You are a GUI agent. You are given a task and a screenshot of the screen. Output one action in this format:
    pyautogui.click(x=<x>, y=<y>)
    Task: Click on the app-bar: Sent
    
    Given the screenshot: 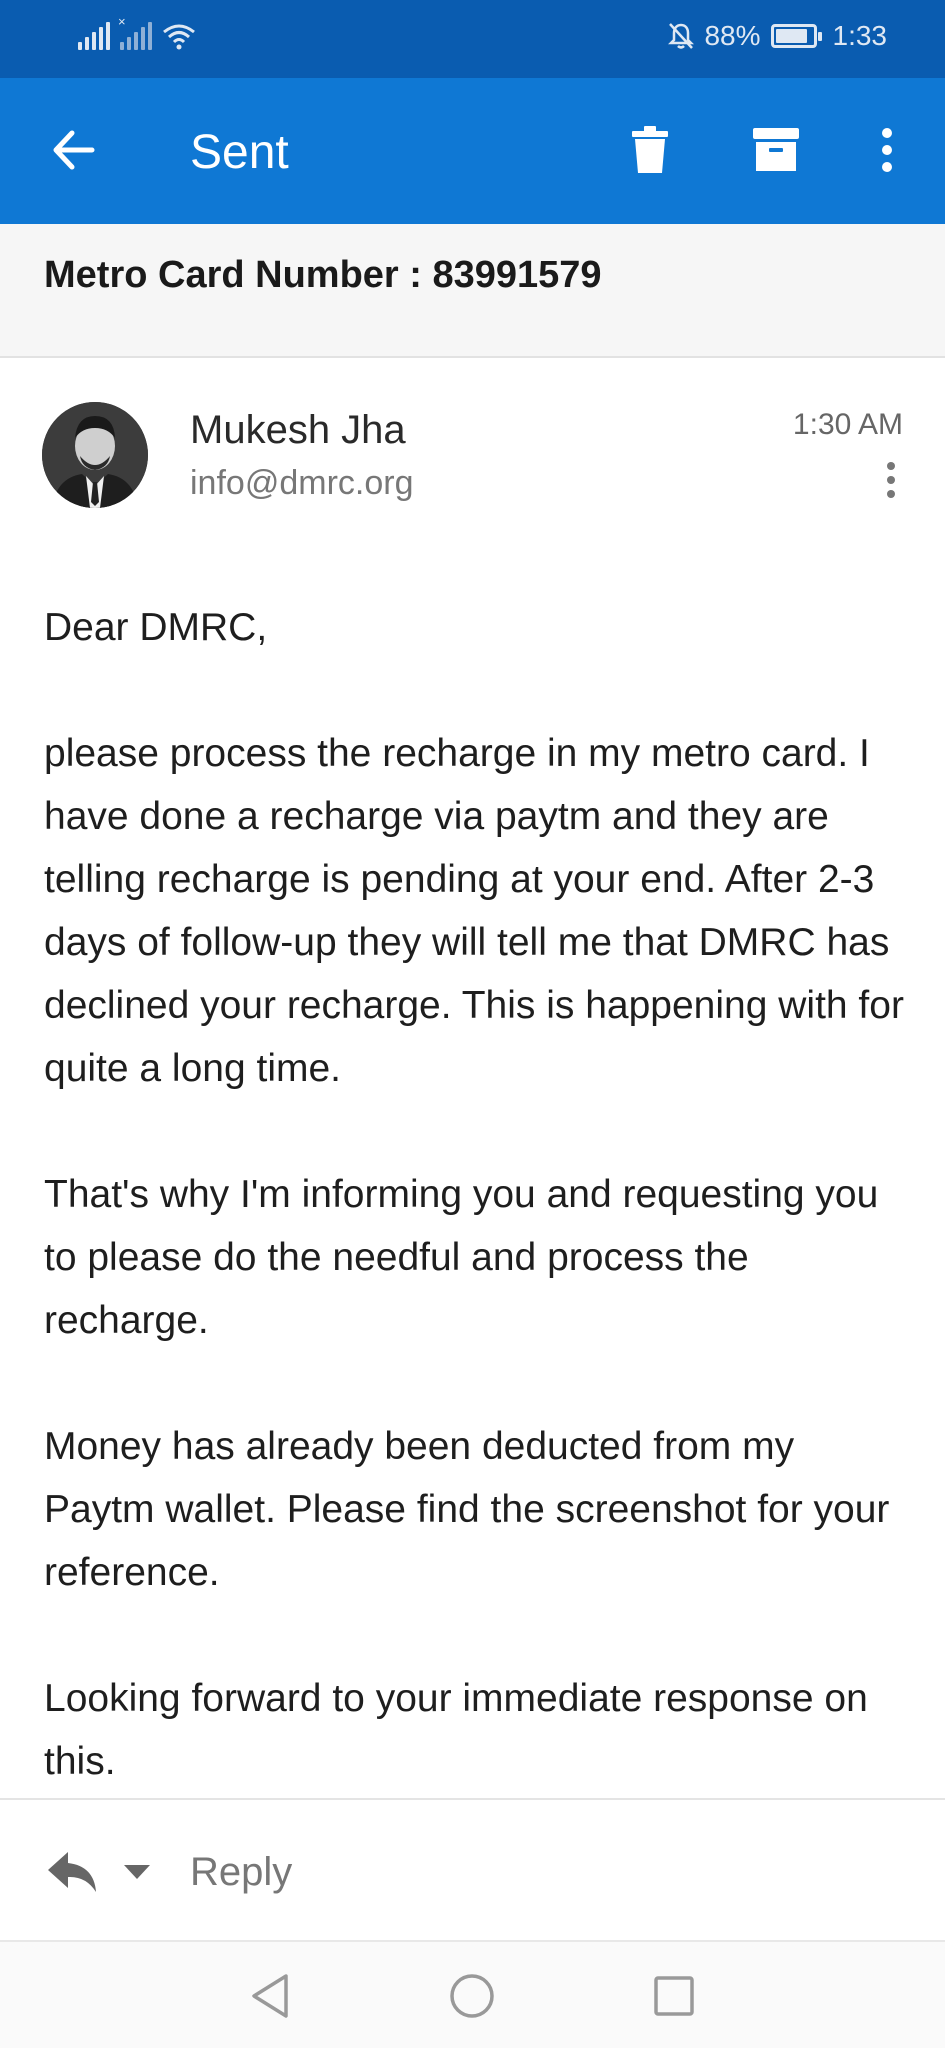 What is the action you would take?
    pyautogui.click(x=472, y=151)
    